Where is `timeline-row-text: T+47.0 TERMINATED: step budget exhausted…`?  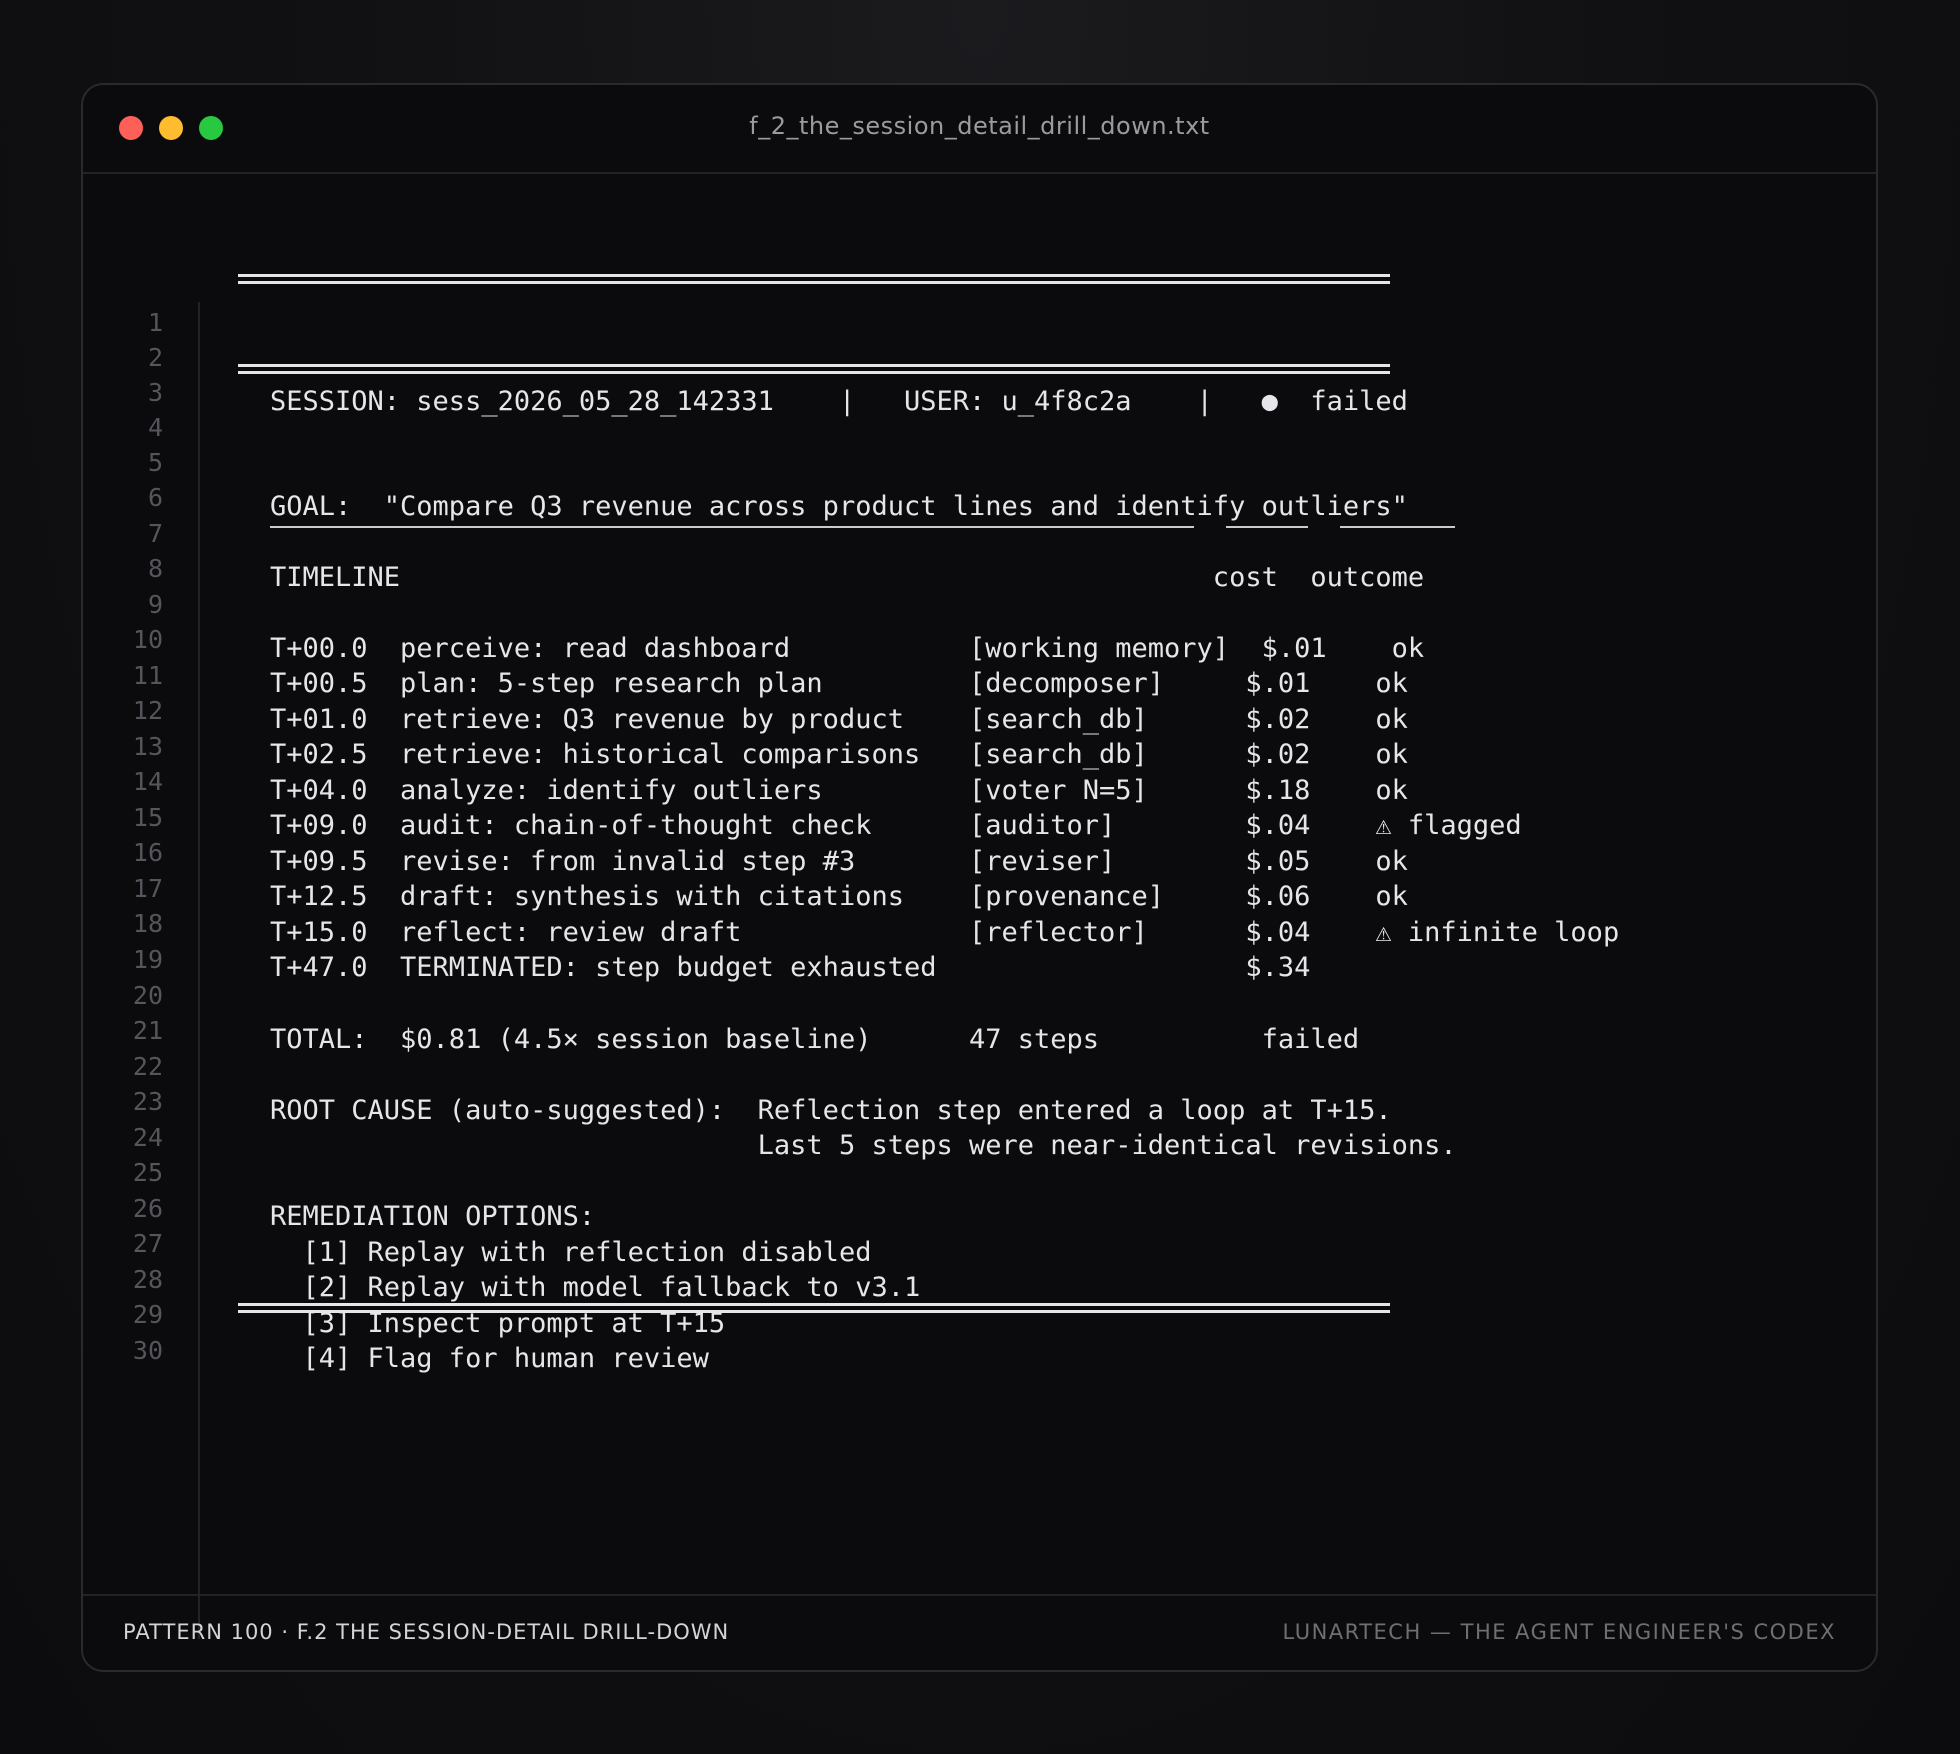 timeline-row-text: T+47.0 TERMINATED: step budget exhausted… is located at coordinates (790, 967).